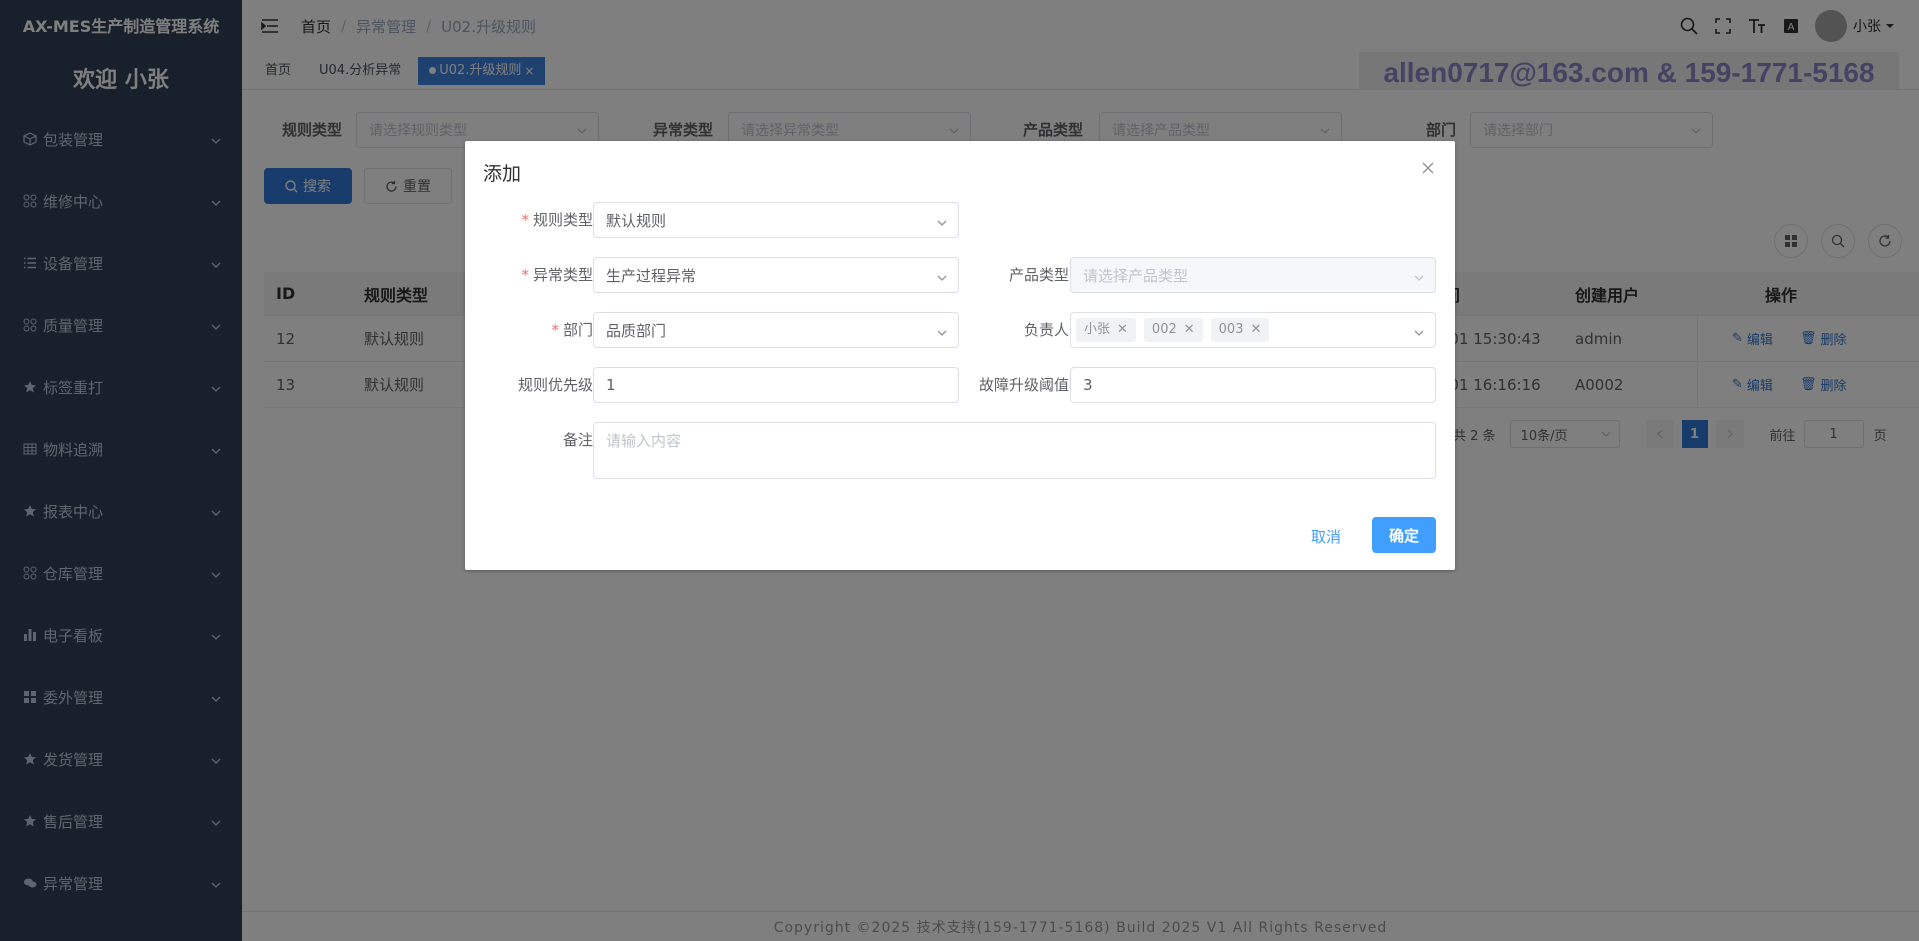  What do you see at coordinates (1173, 330) in the screenshot?
I see `owner-tag: 002 ✕` at bounding box center [1173, 330].